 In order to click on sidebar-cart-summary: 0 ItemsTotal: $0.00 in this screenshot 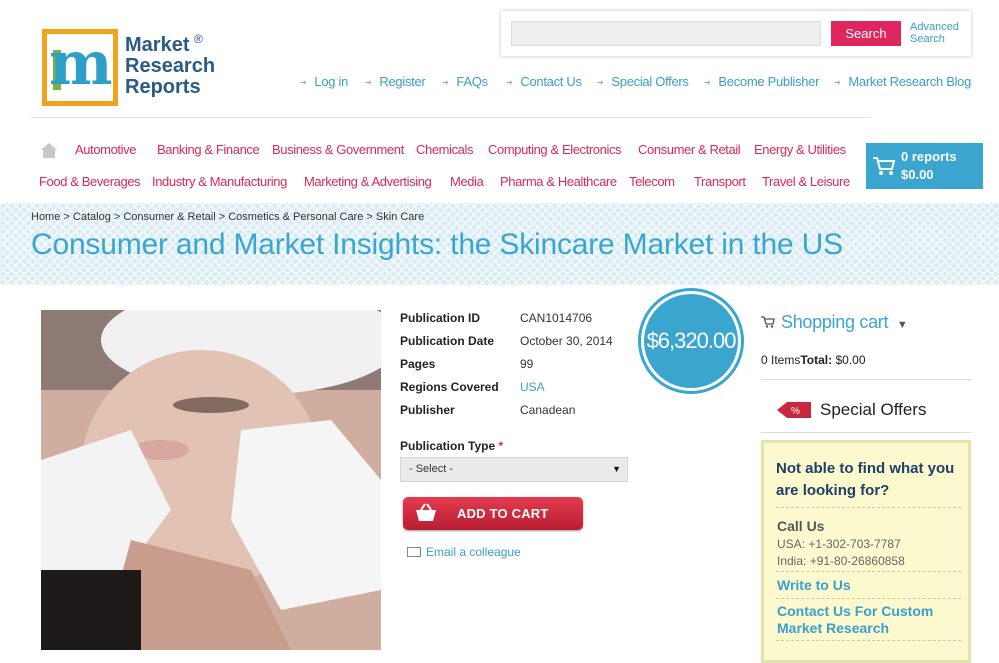, I will do `click(813, 360)`.